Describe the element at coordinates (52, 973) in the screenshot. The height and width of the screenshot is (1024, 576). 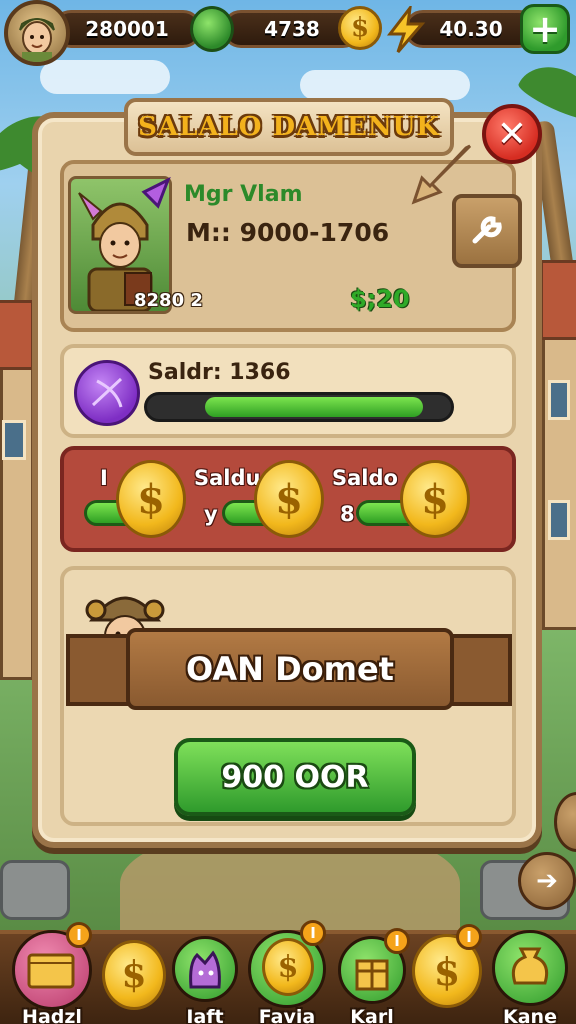
I see `nav-item-book: I Hadzl` at that location.